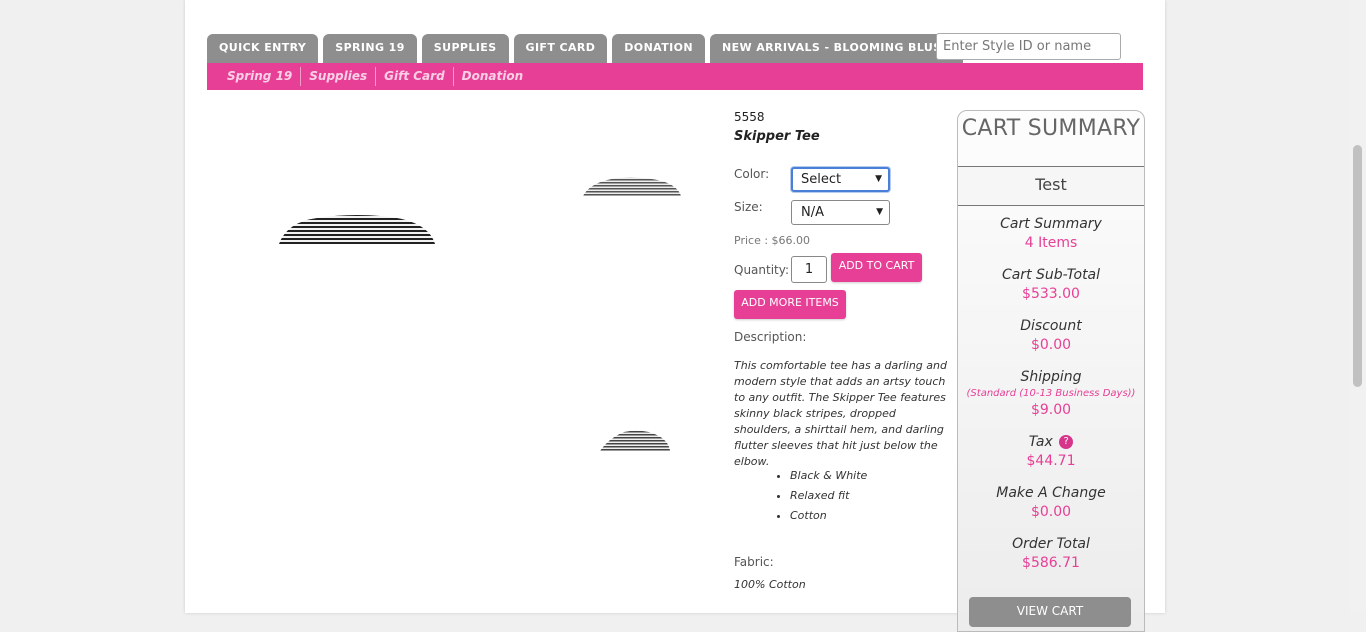 The width and height of the screenshot is (1366, 632). Describe the element at coordinates (752, 174) in the screenshot. I see `color-label: Color:` at that location.